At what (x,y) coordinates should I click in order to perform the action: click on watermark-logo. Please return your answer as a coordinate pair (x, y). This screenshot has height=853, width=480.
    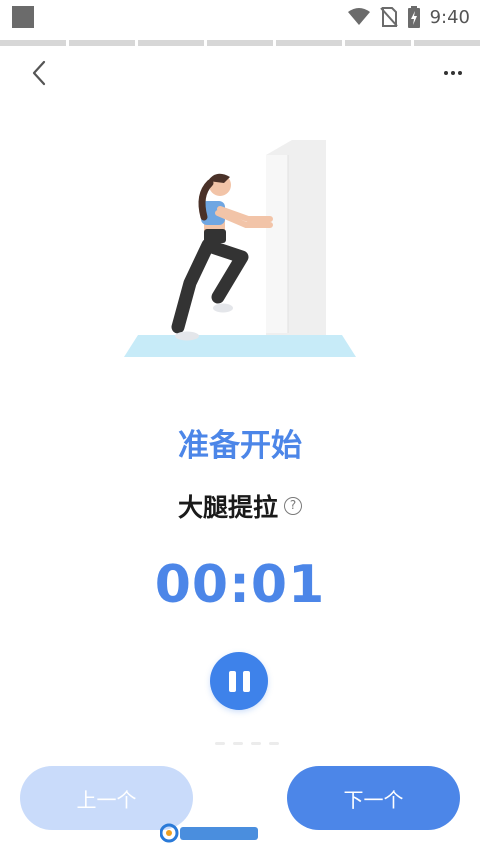
    Looking at the image, I should click on (209, 833).